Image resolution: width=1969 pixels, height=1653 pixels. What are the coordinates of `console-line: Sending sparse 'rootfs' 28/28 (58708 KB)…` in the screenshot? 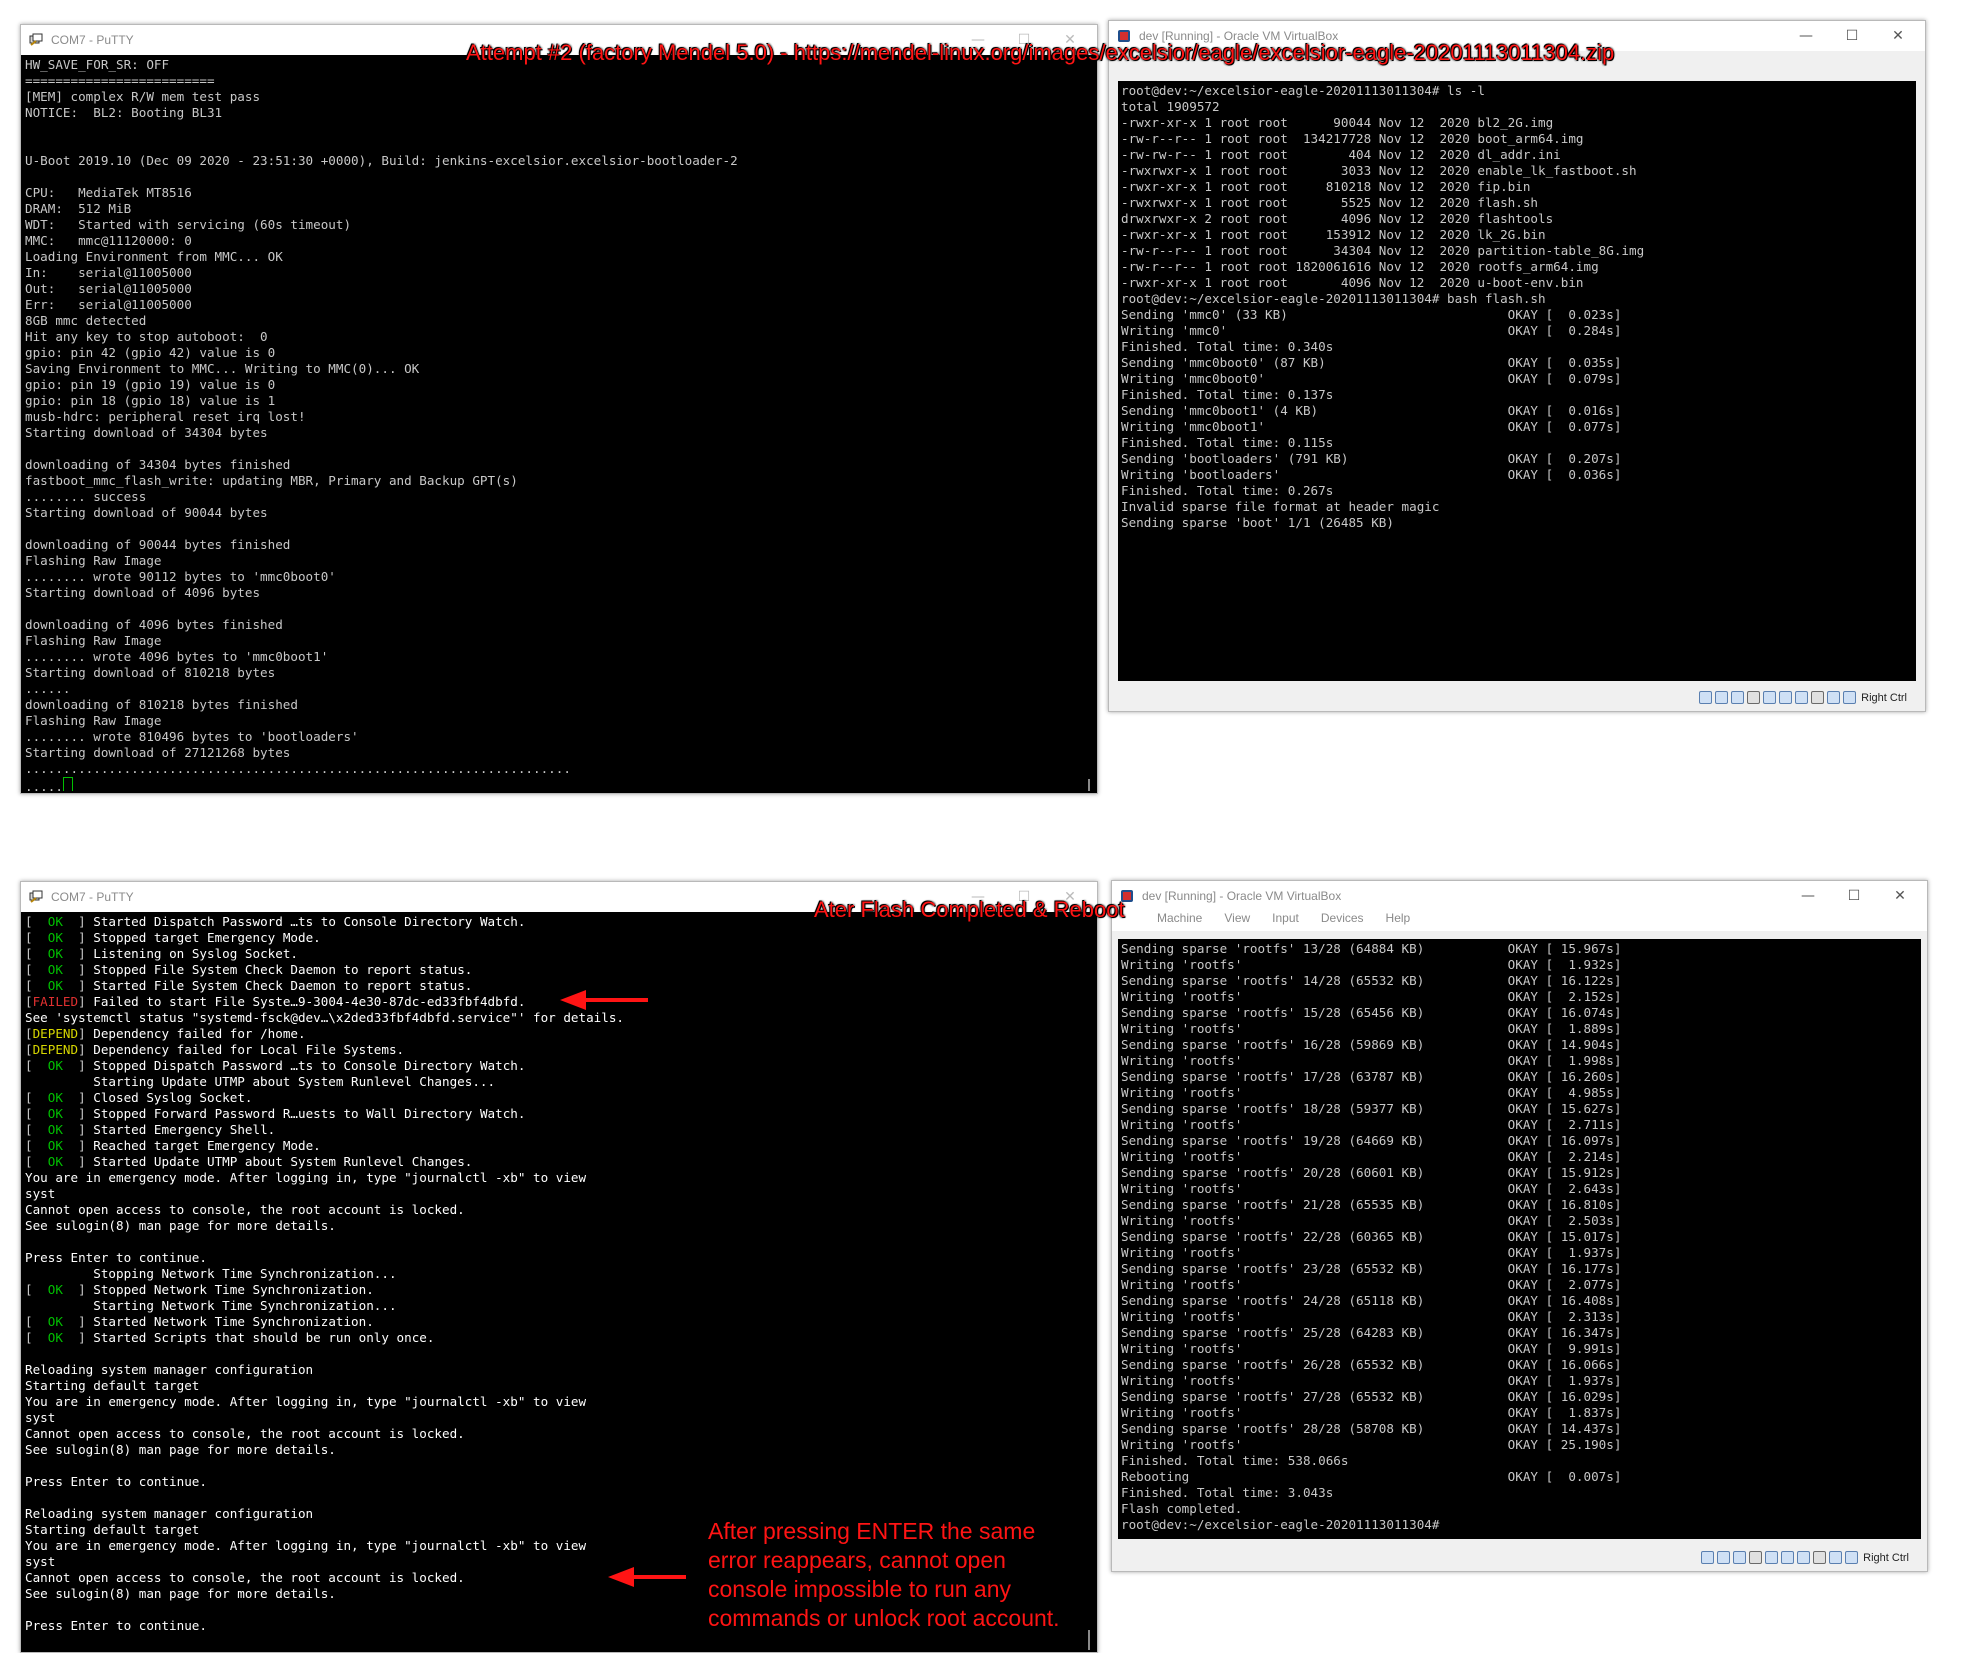 It's located at (1371, 1428).